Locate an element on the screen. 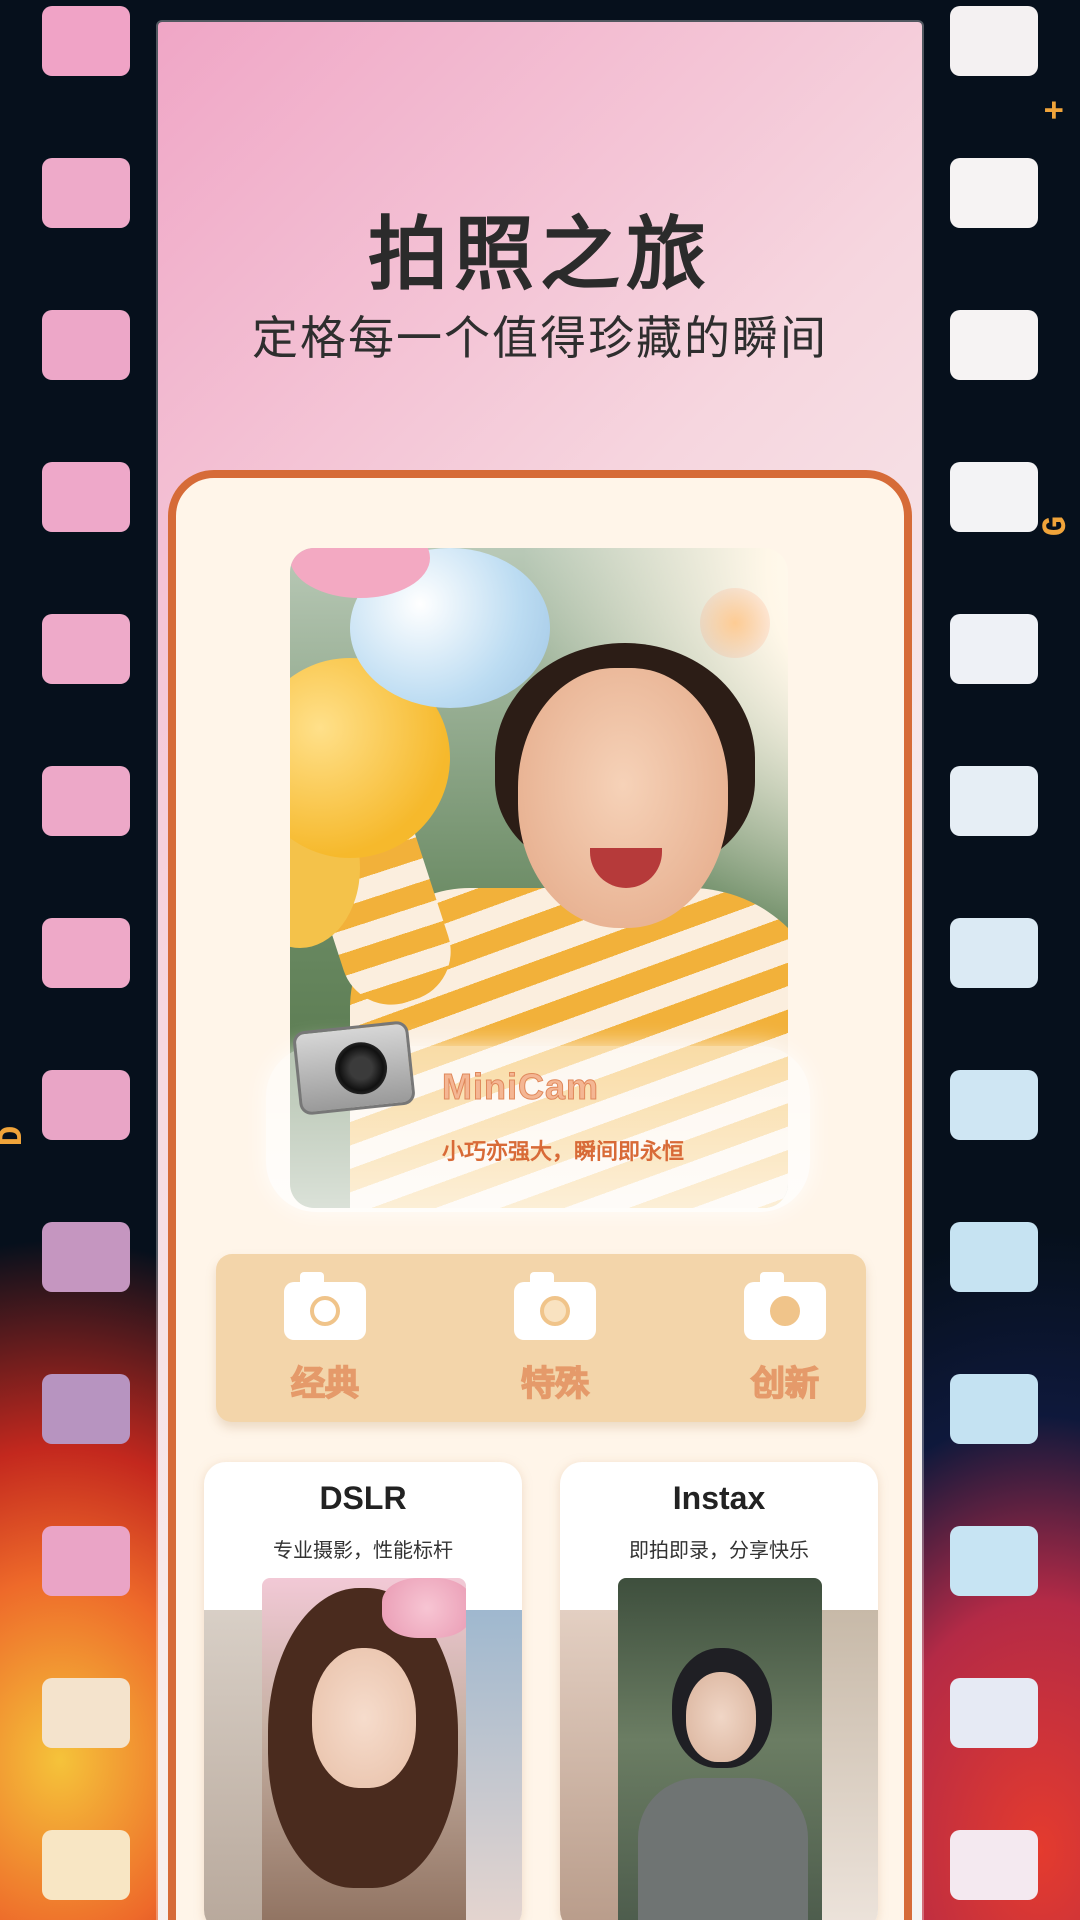 This screenshot has height=1920, width=1080. page-subtitle: 定格每一个值得珍藏的瞬间 is located at coordinates (540, 338).